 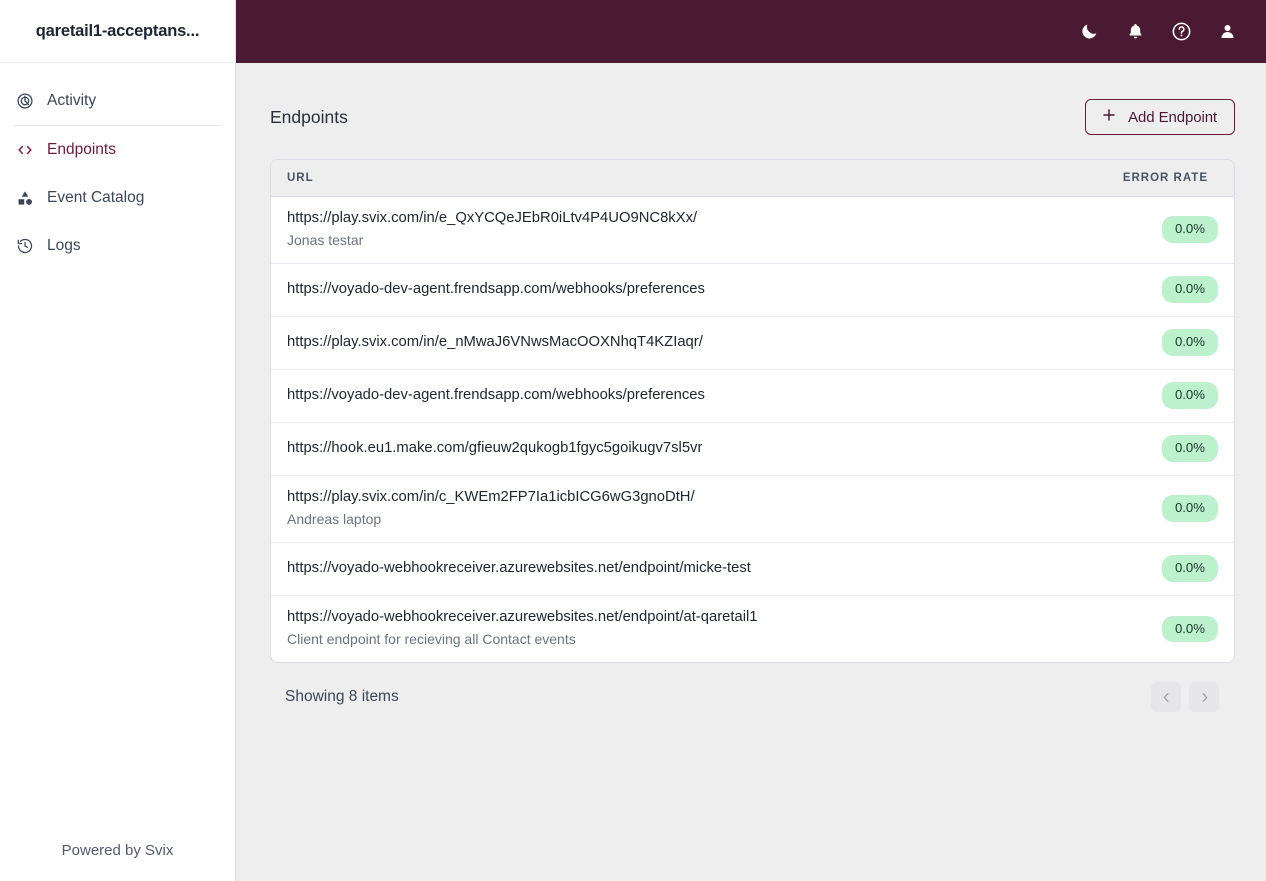 I want to click on add-endpoint-button: Add Endpoint, so click(x=1160, y=117).